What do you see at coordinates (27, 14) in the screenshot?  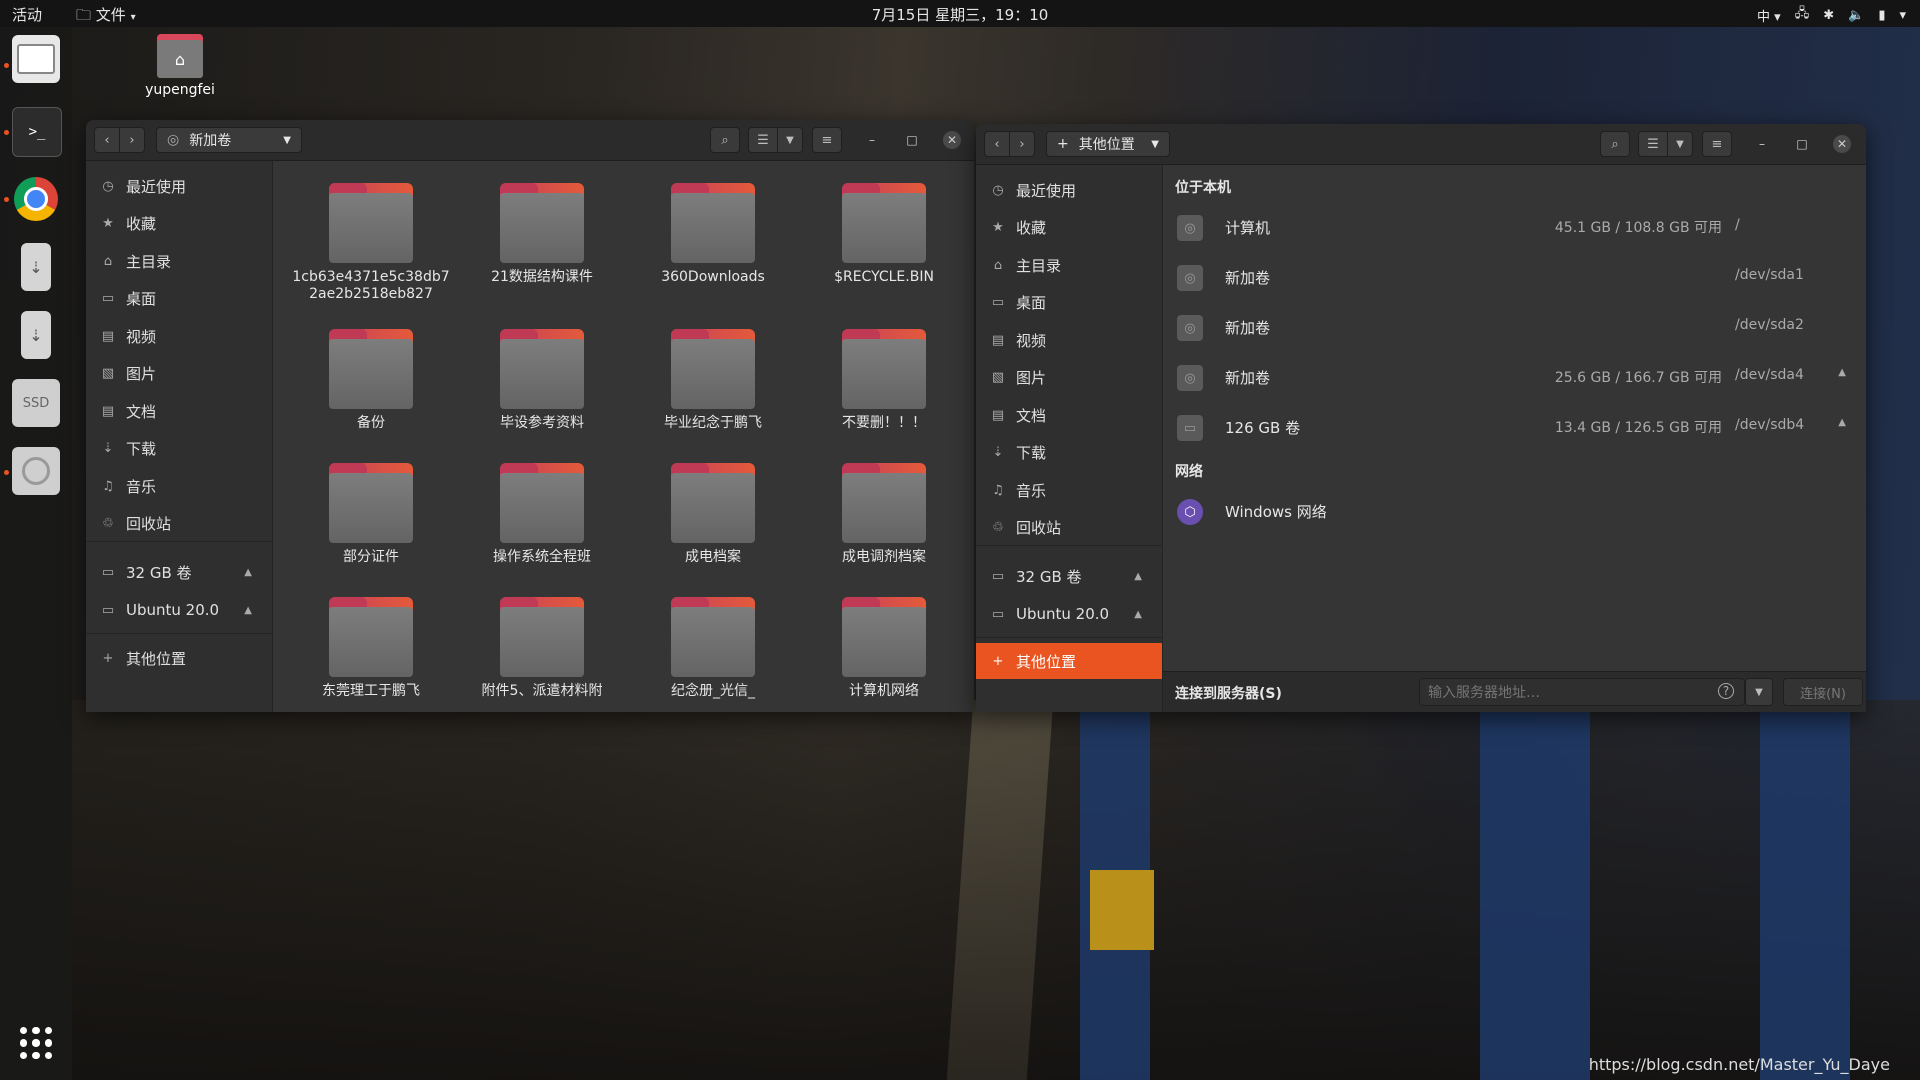 I see `activities-button: 活动` at bounding box center [27, 14].